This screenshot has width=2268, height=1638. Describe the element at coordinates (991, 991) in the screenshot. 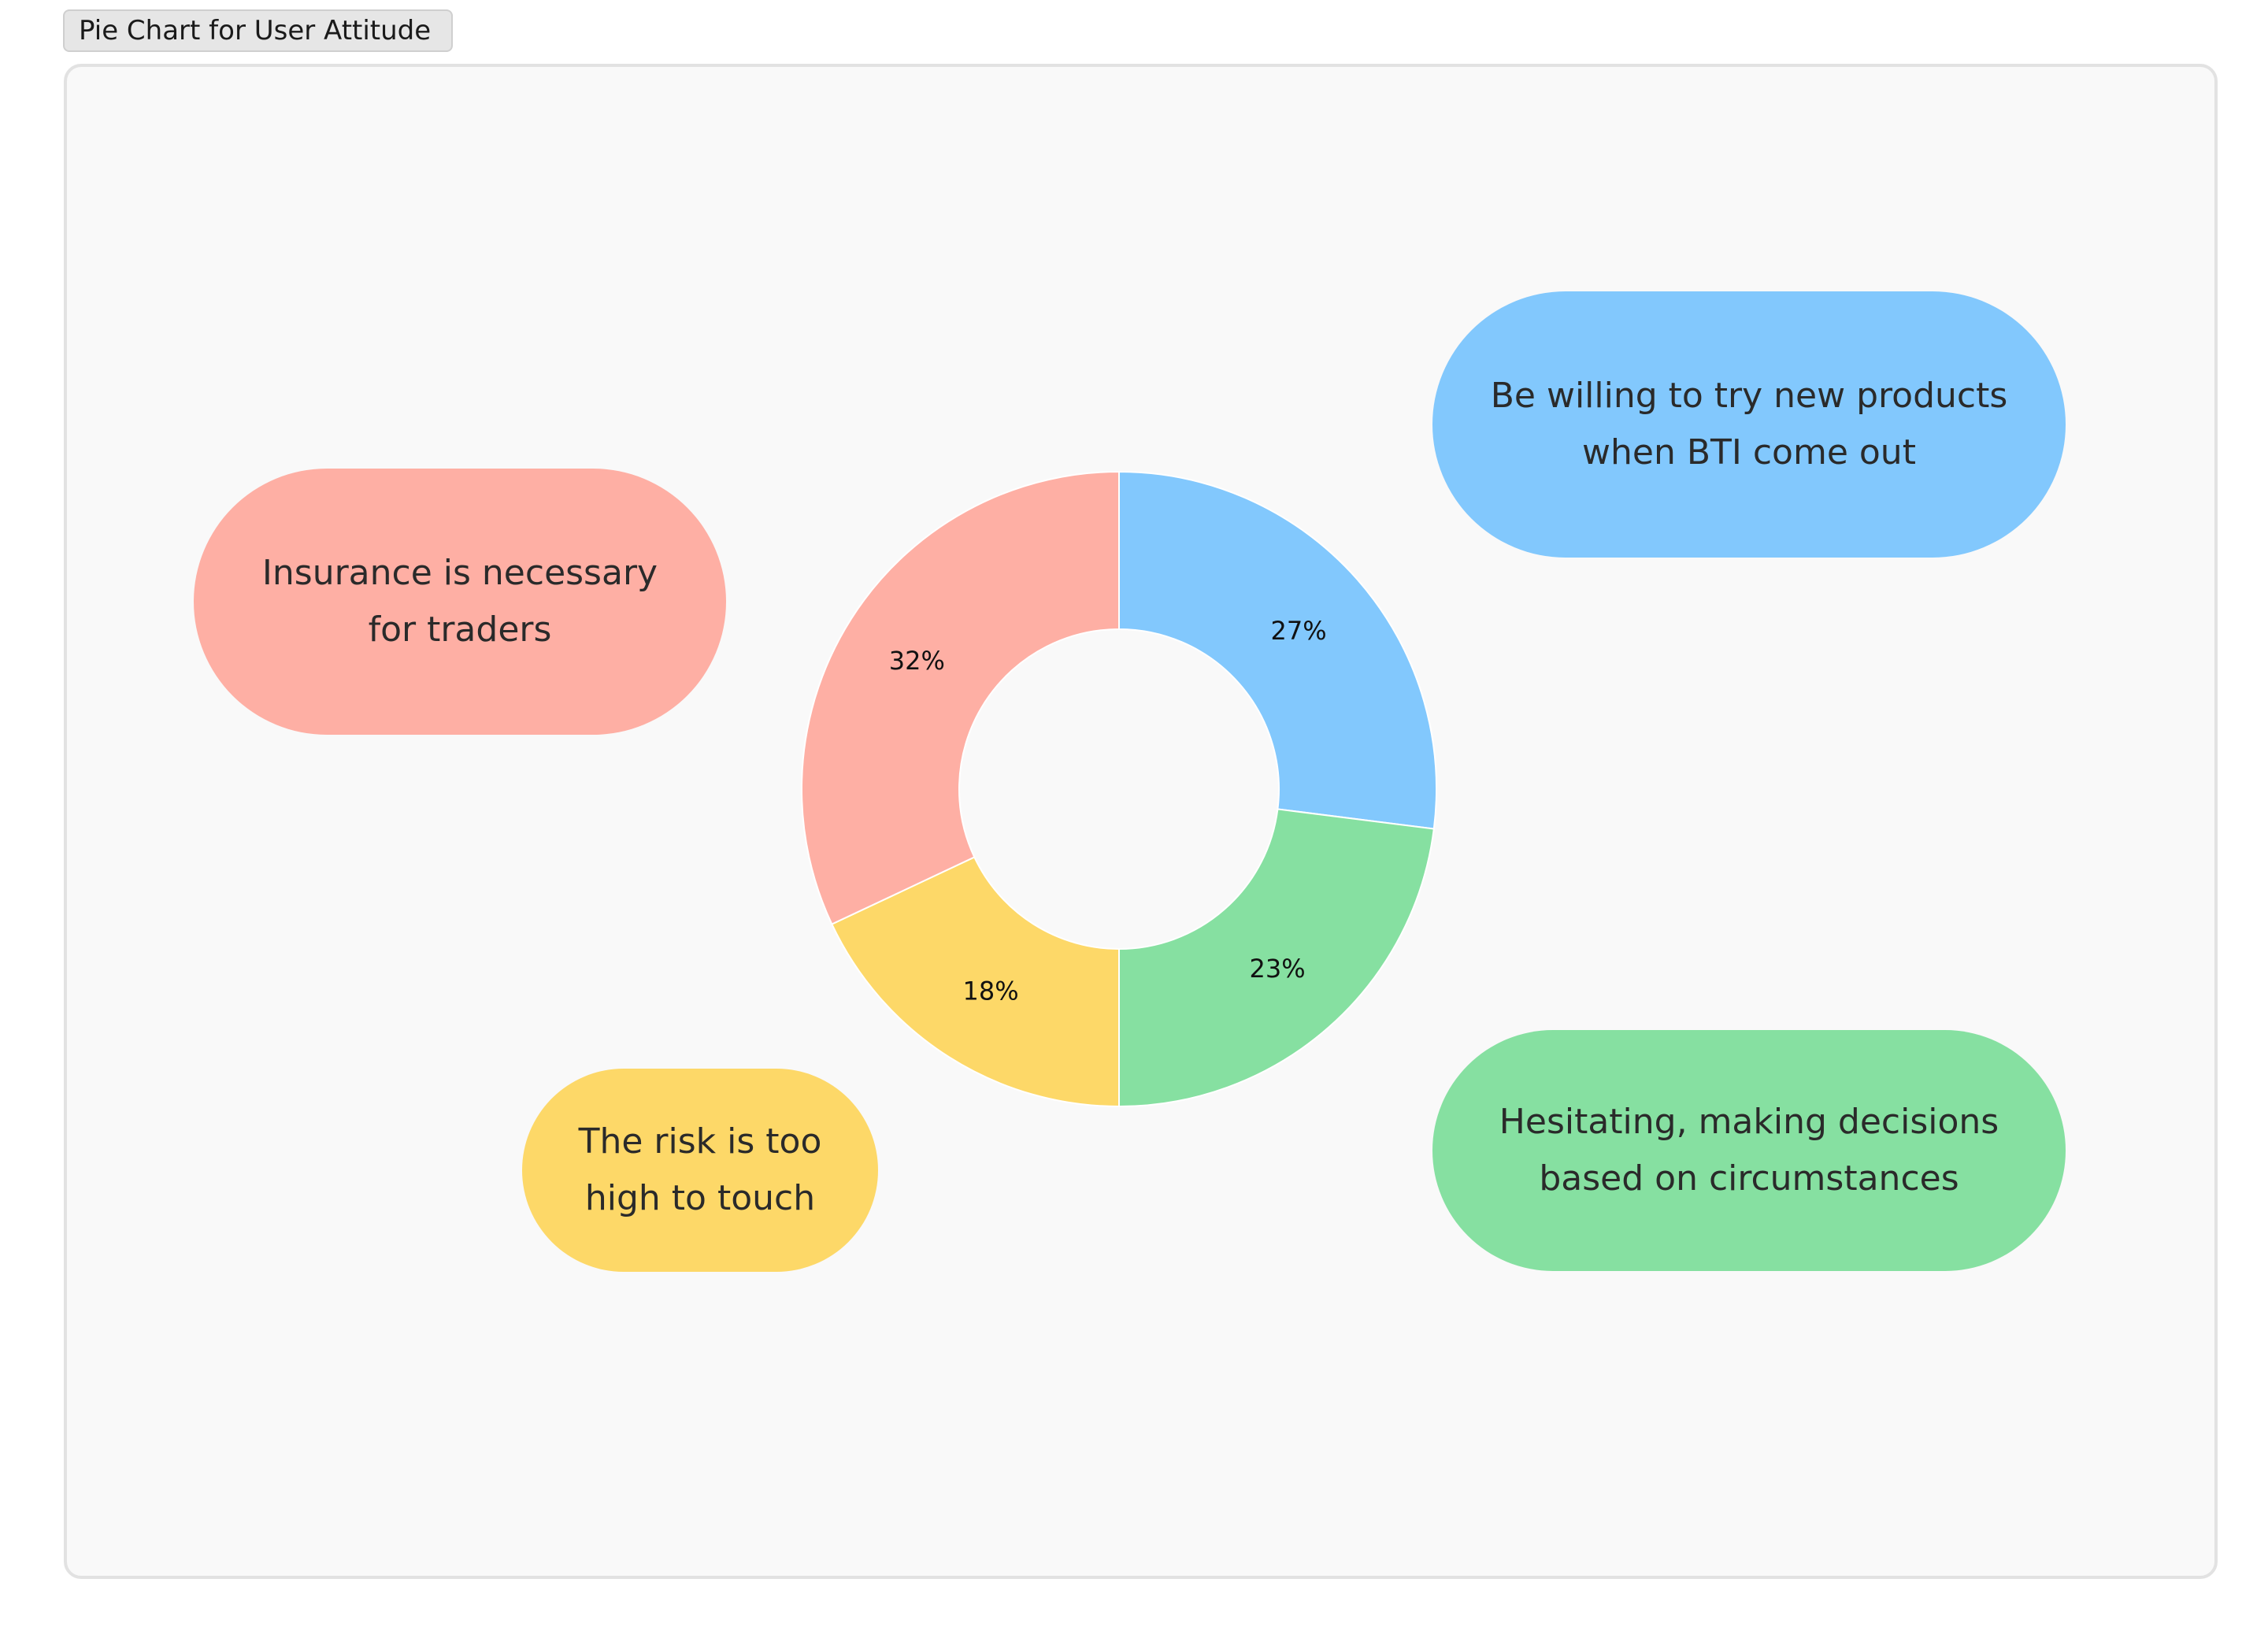

I see `slice-label: 18%` at that location.